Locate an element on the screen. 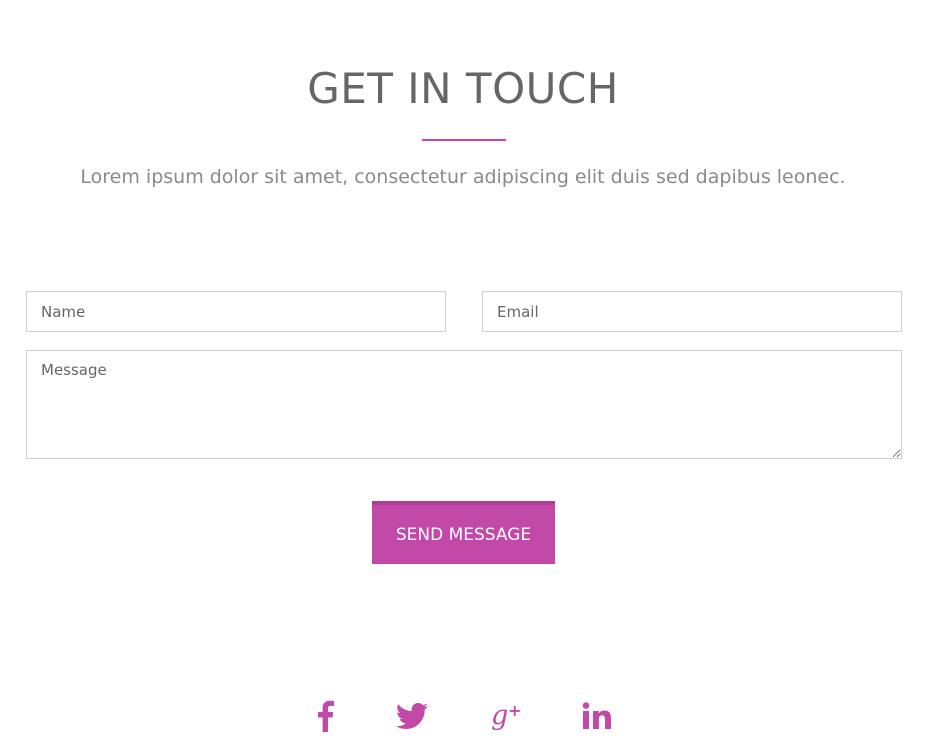 This screenshot has width=926, height=754. send-message-button: SEND MESSAGE is located at coordinates (463, 532).